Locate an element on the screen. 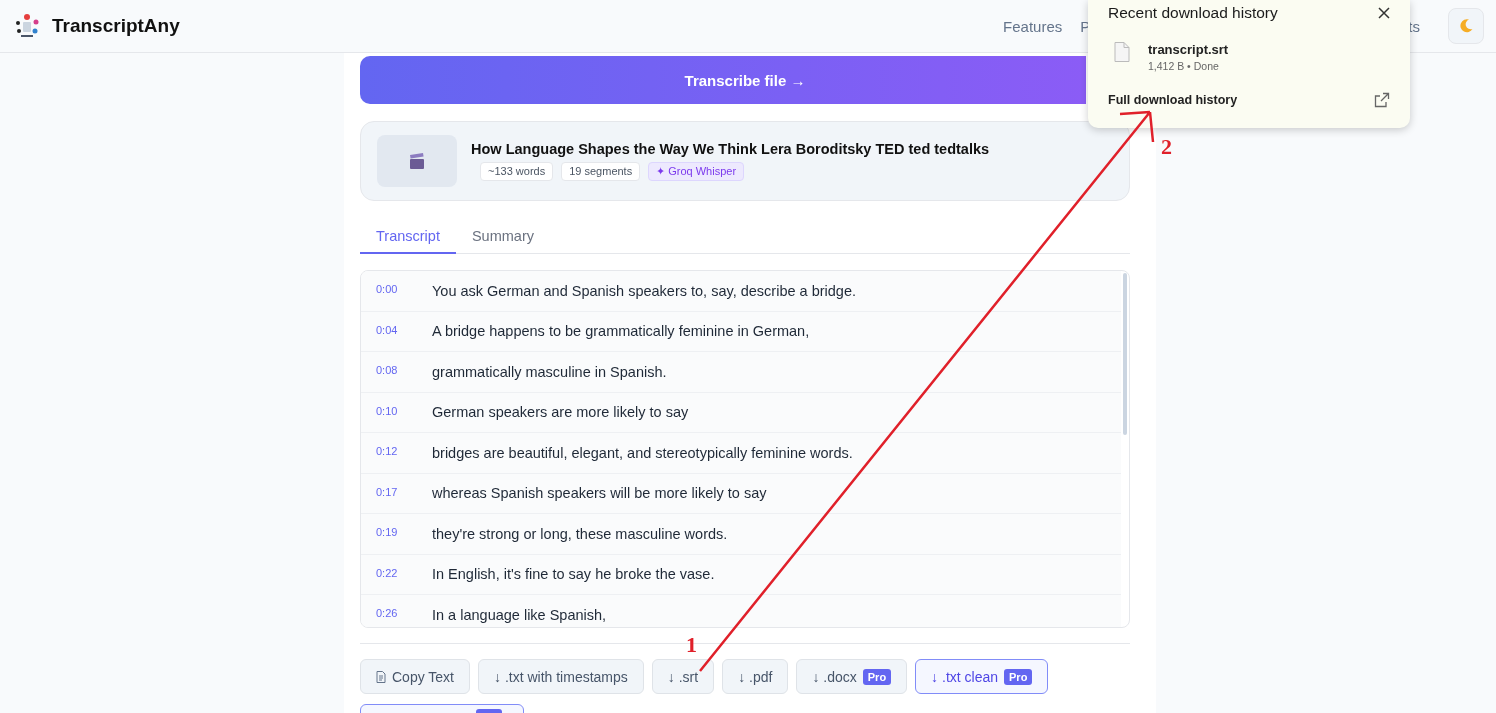 The height and width of the screenshot is (713, 1496). download-item: transcript.srt 1,412 B • Done is located at coordinates (1252, 57).